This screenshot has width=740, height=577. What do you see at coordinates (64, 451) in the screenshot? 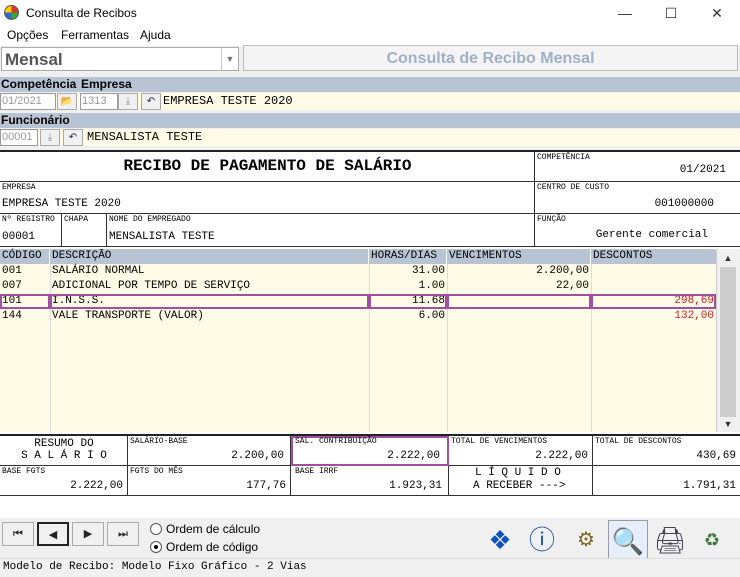
I see `resumo-cell: RESUMO DO S A L Á R I O` at bounding box center [64, 451].